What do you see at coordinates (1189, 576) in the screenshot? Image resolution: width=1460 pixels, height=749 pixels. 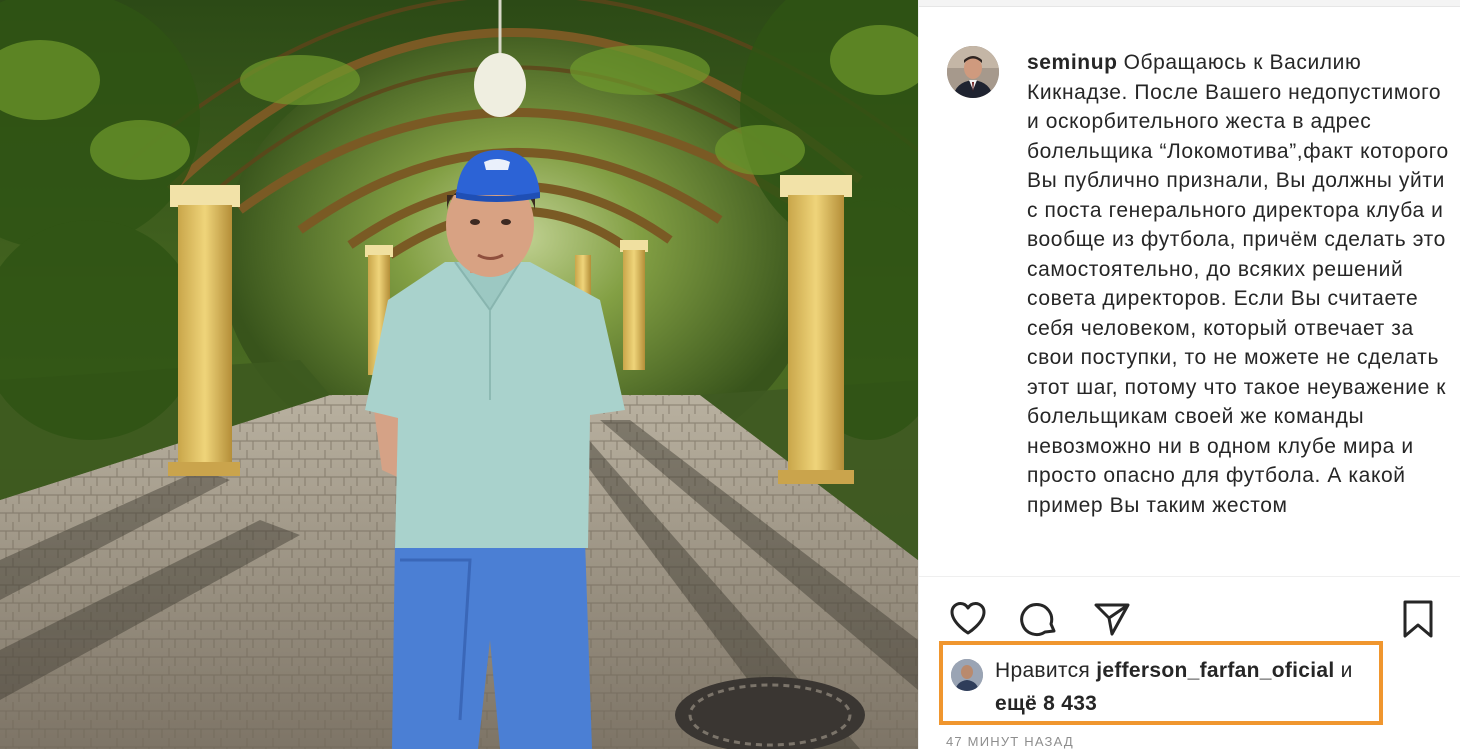 I see `actions-divider` at bounding box center [1189, 576].